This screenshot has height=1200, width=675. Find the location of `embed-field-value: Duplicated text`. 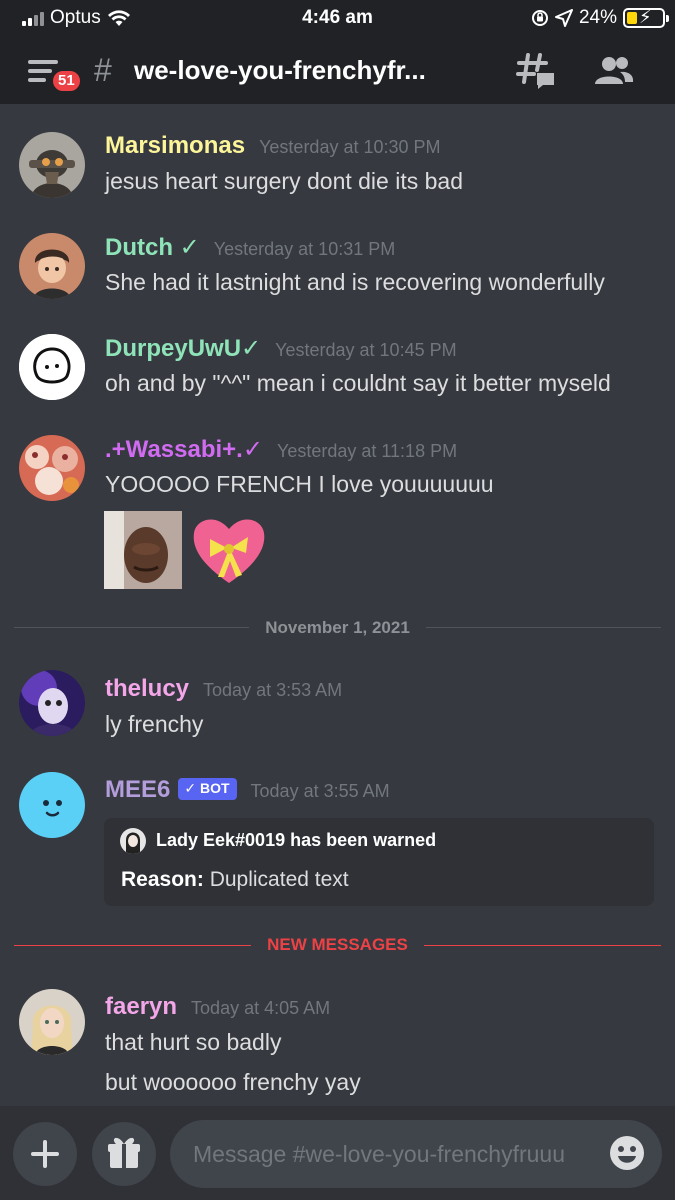

embed-field-value: Duplicated text is located at coordinates (279, 879).